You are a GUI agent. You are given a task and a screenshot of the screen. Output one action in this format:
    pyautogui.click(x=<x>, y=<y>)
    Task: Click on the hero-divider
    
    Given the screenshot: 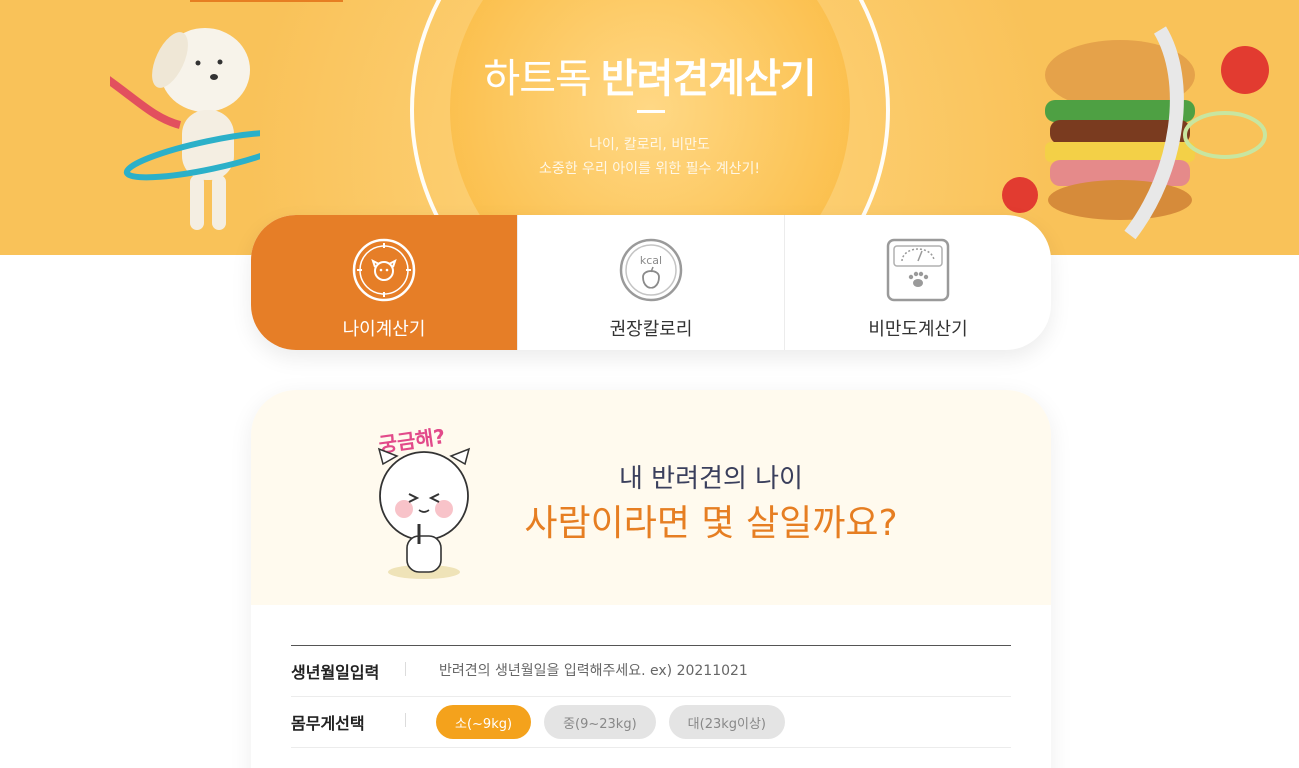 What is the action you would take?
    pyautogui.click(x=651, y=111)
    